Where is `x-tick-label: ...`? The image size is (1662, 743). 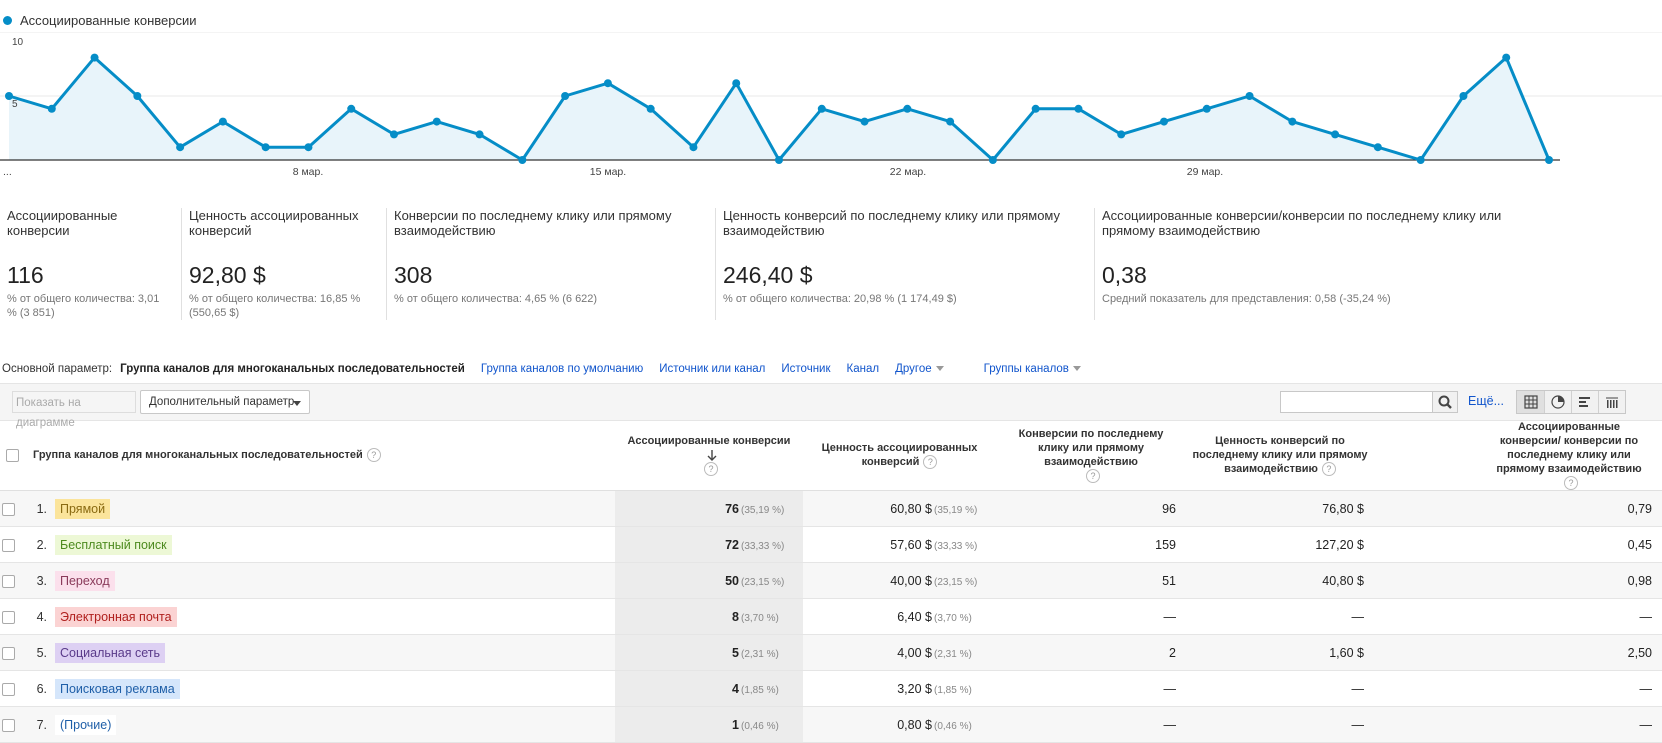 x-tick-label: ... is located at coordinates (7, 172).